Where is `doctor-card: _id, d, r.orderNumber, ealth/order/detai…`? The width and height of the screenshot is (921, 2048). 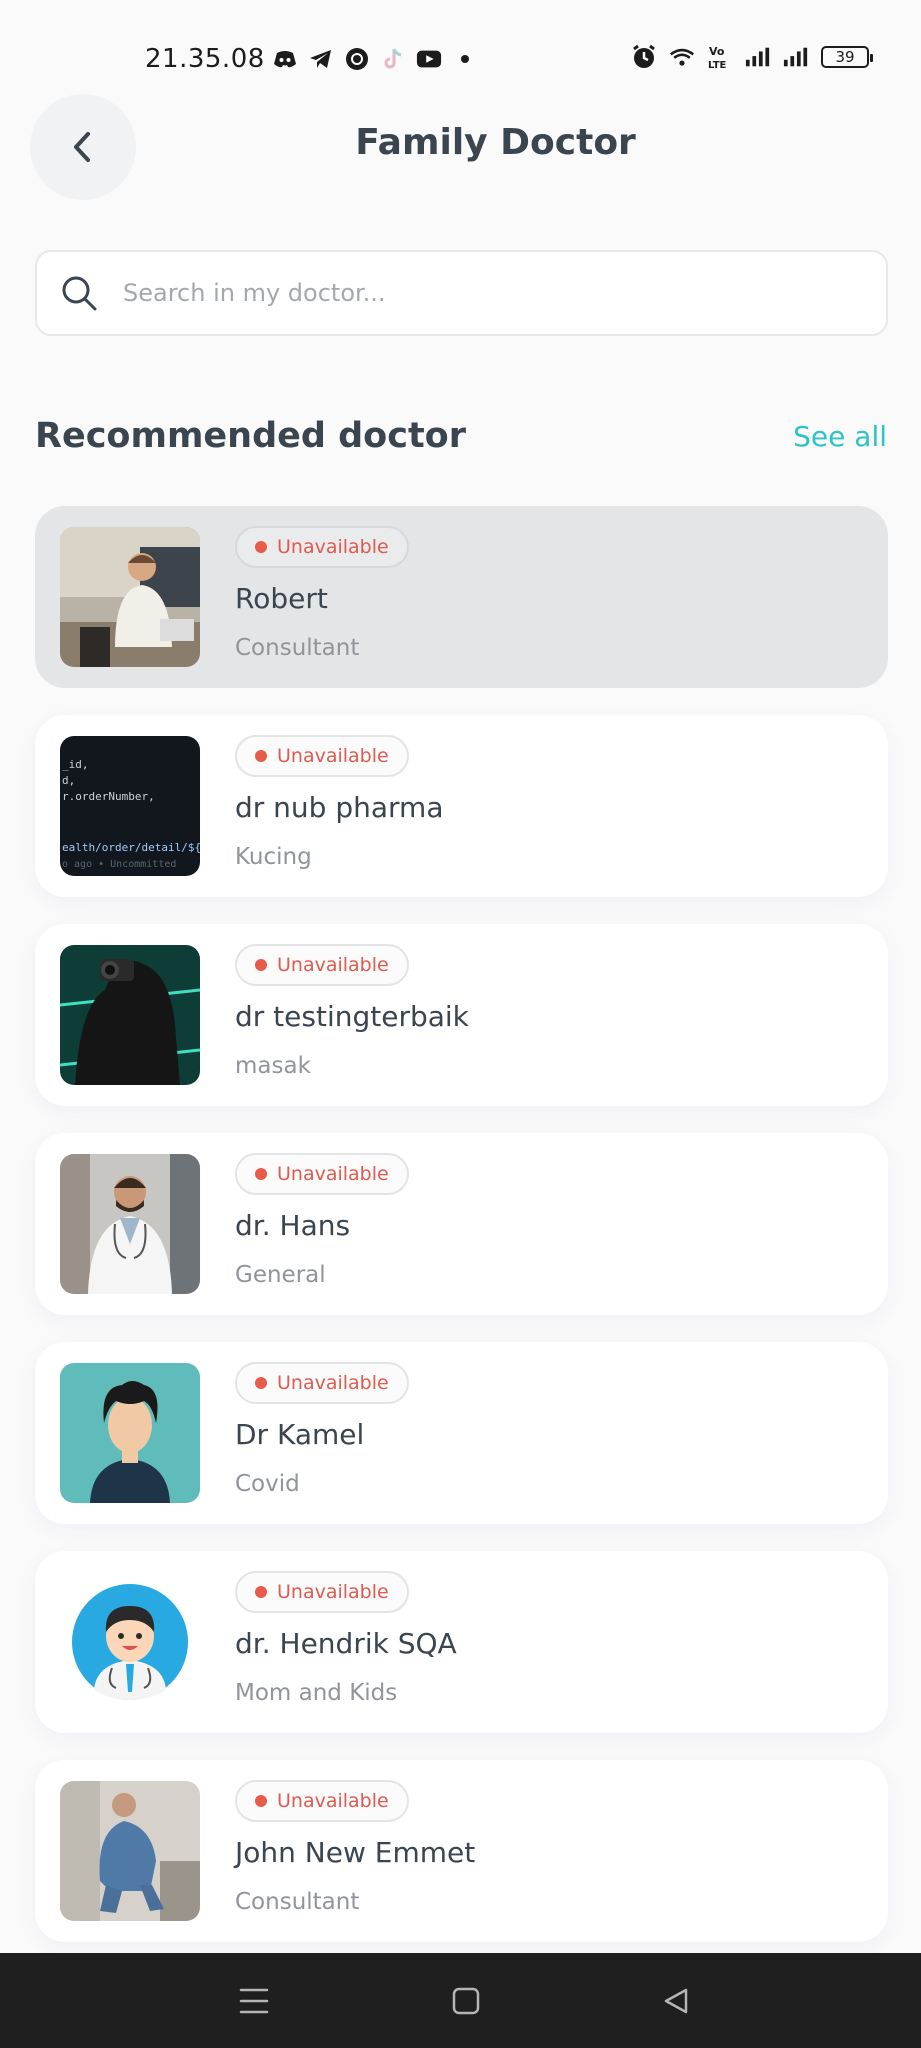
doctor-card: _id, d, r.orderNumber, ealth/order/detai… is located at coordinates (461, 806).